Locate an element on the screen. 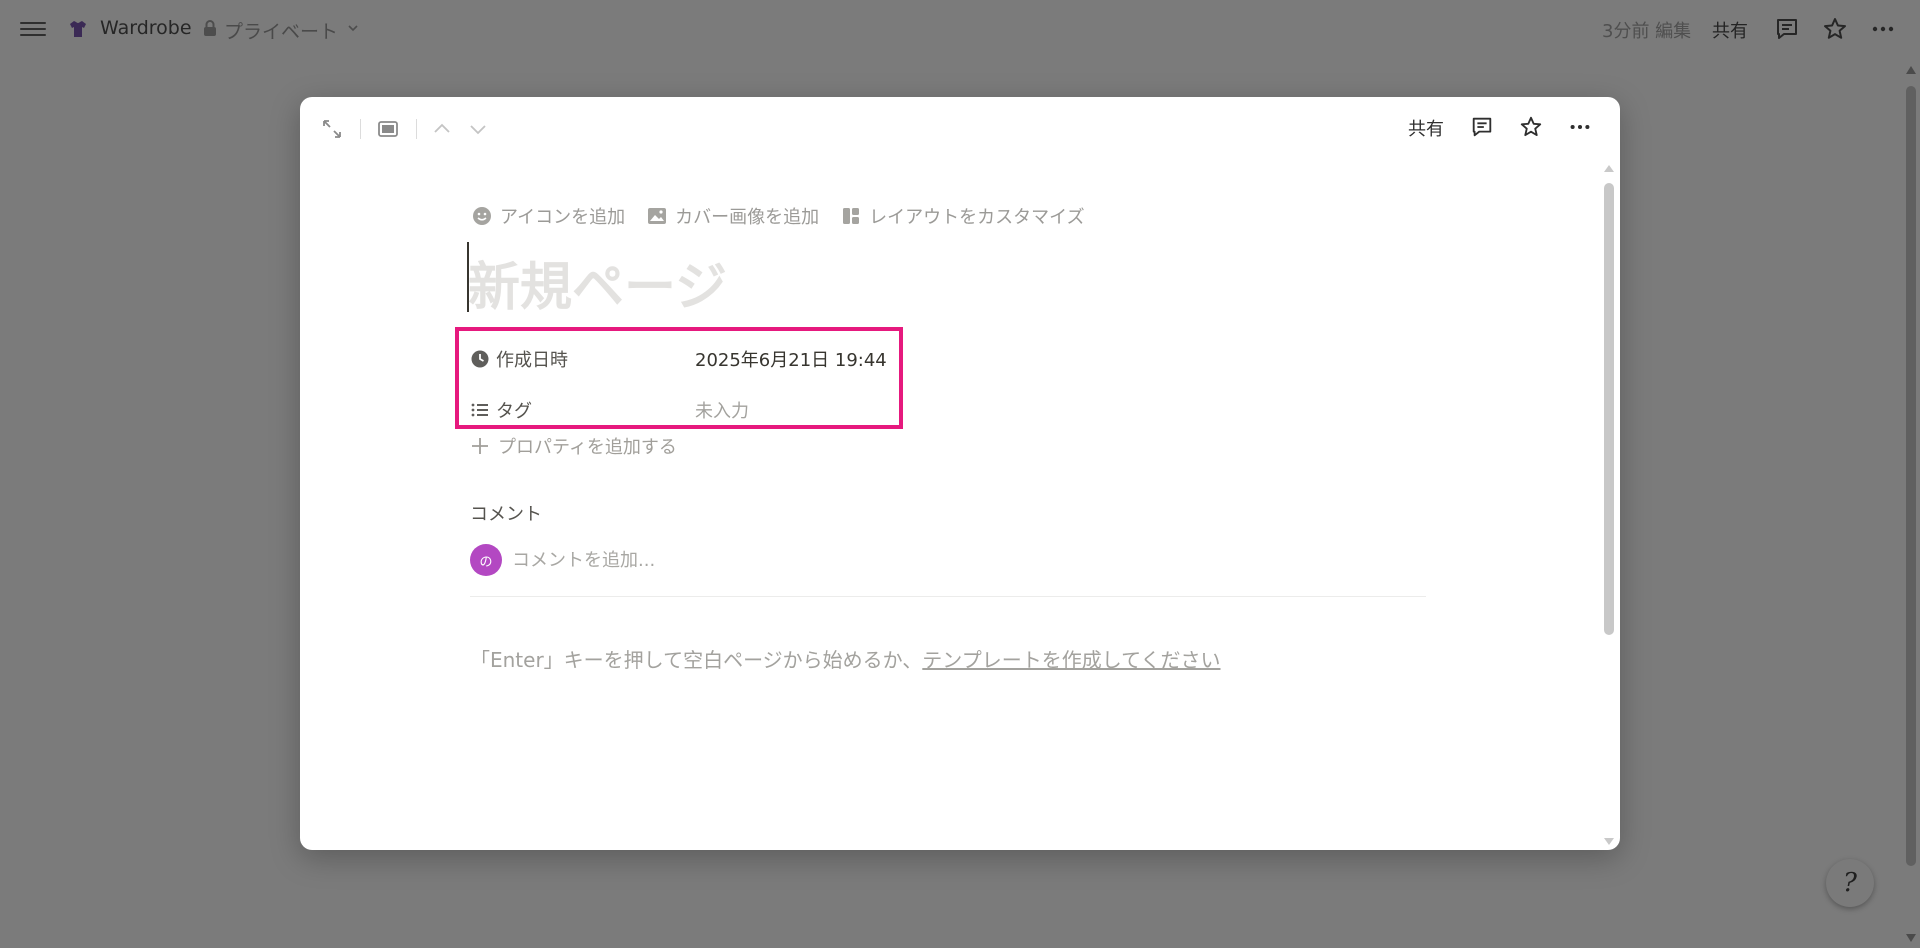 The image size is (1920, 948). modal-share-button: 共有 is located at coordinates (1426, 128).